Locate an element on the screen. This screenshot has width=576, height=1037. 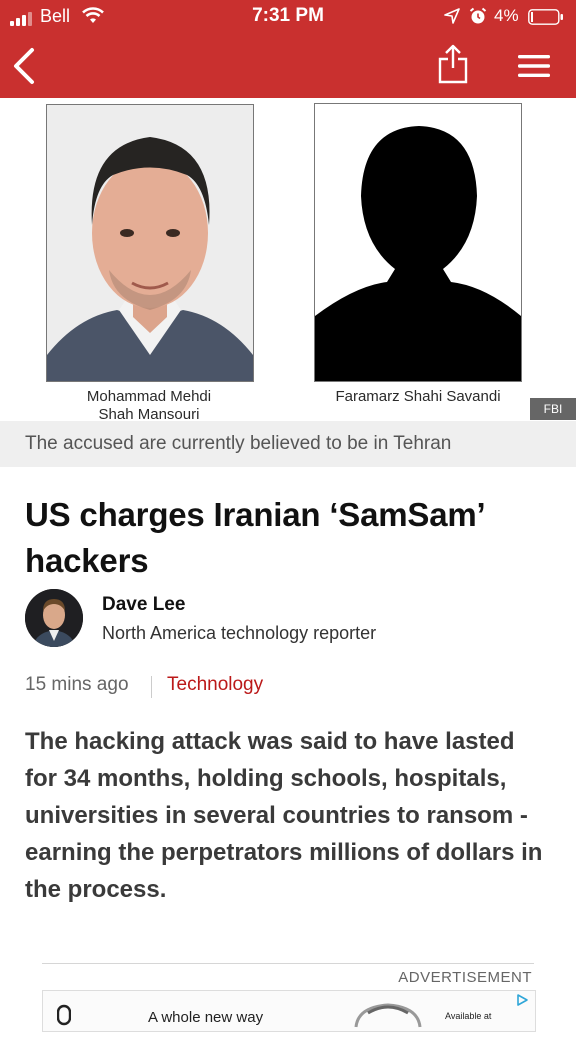
clock: 7:31 PM is located at coordinates (288, 15).